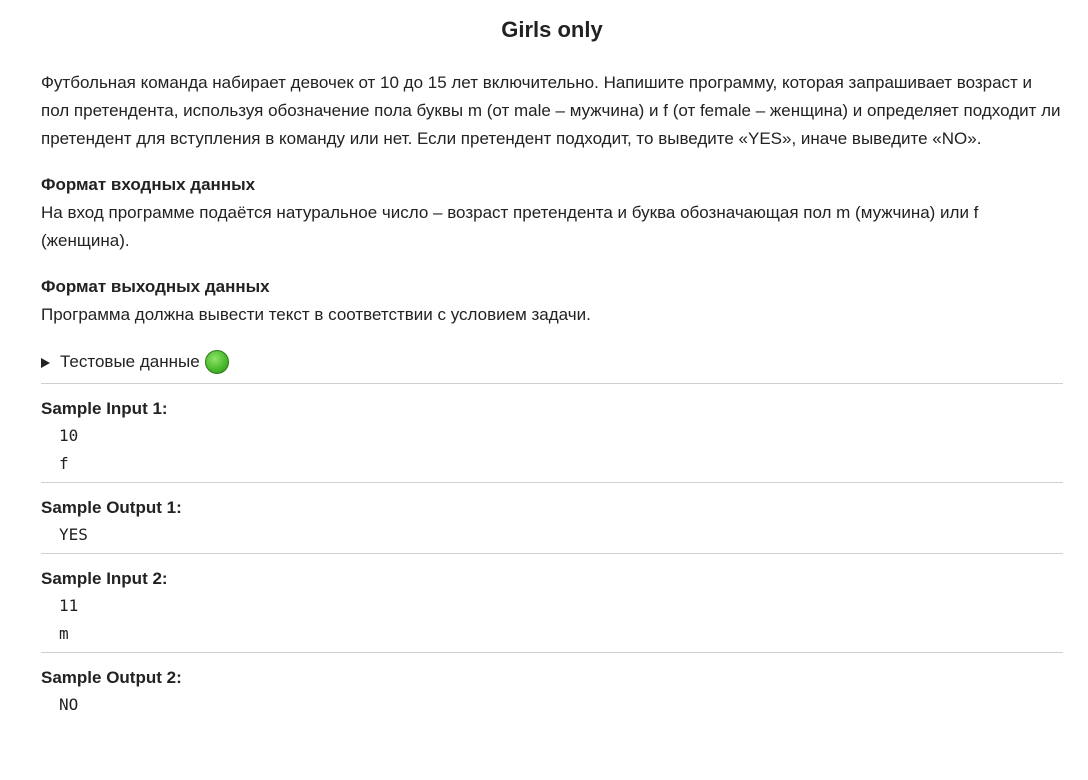 The image size is (1088, 780). I want to click on tests-toggle: Тестовые данные, so click(552, 362).